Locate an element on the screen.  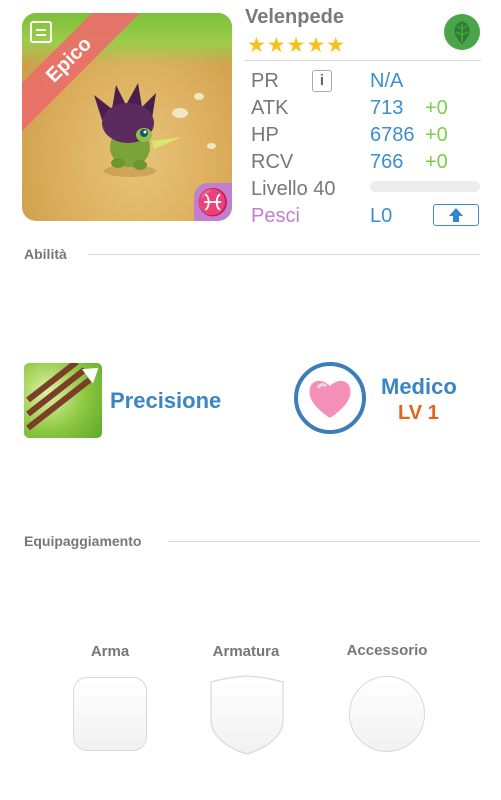
passive-ability-badge is located at coordinates (330, 398).